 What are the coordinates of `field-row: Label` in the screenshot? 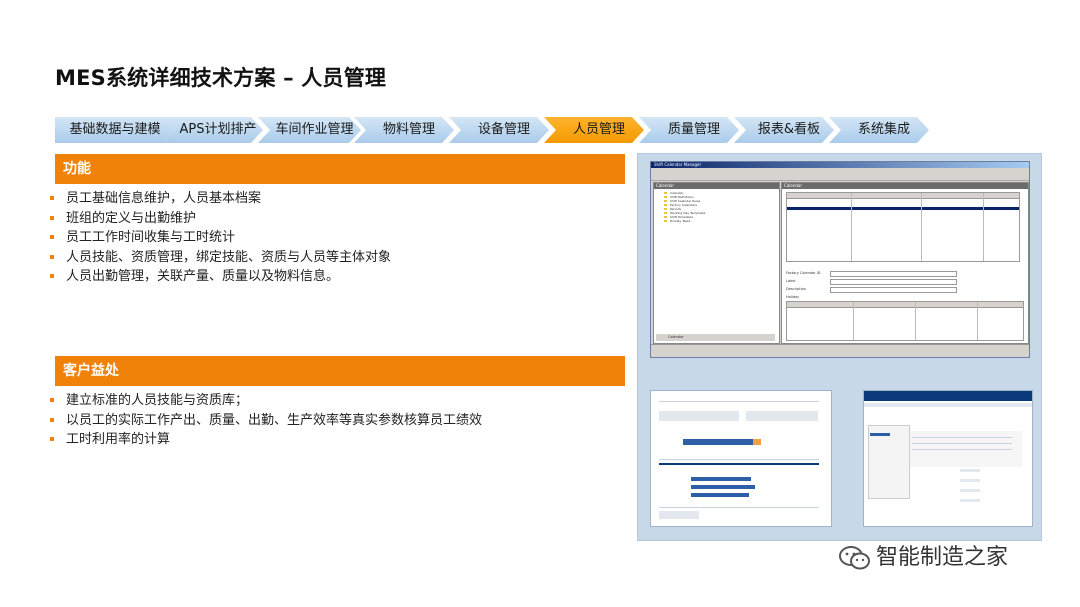 It's located at (904, 281).